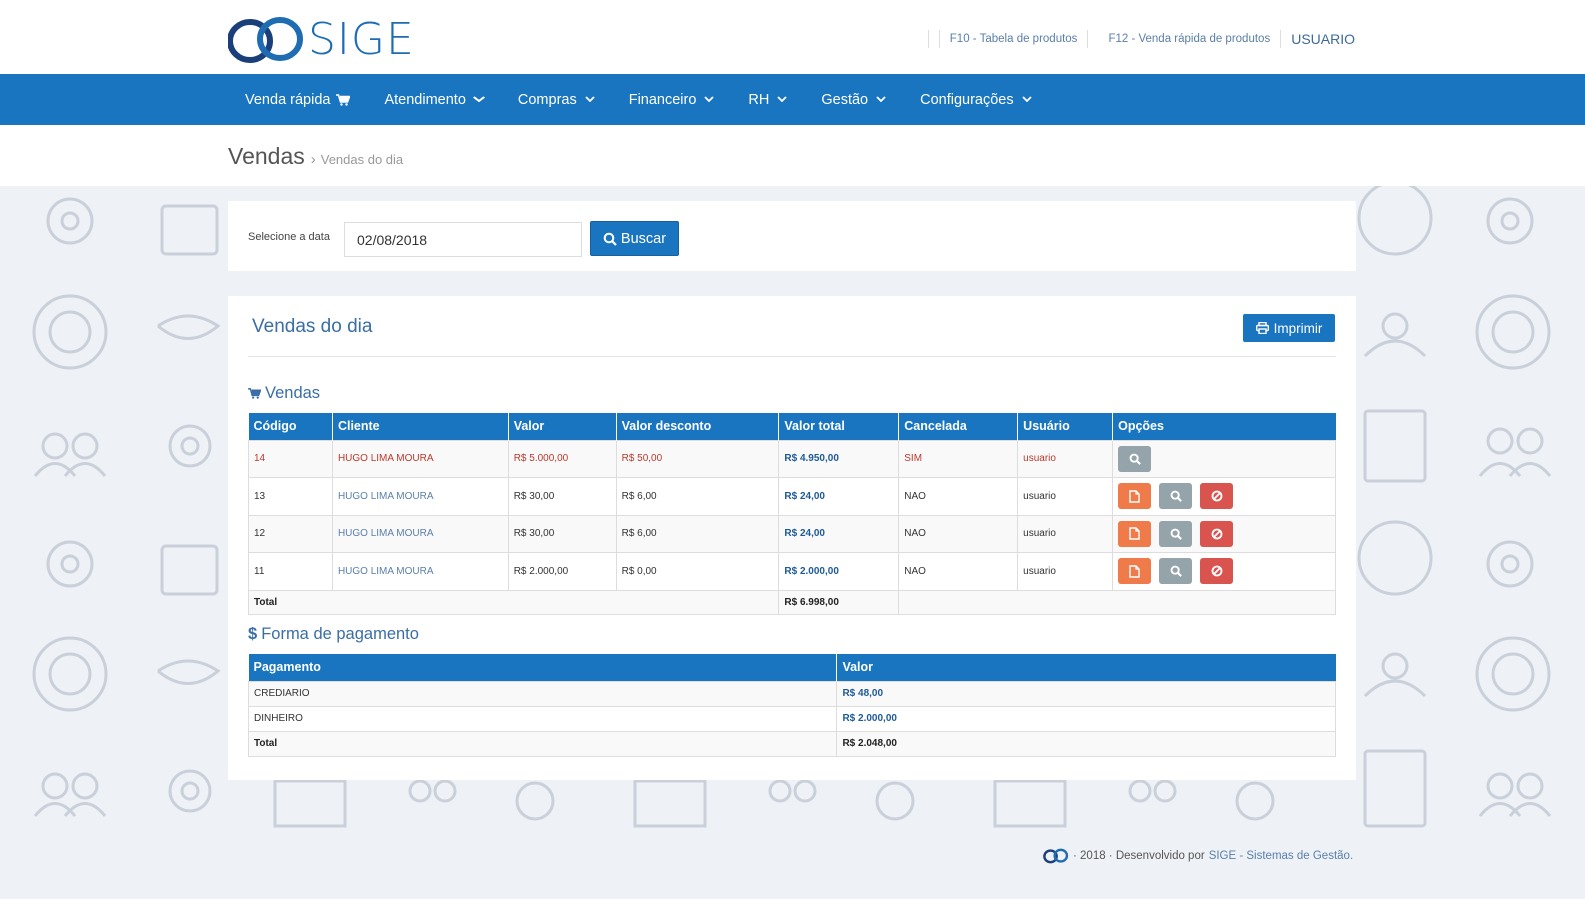  Describe the element at coordinates (967, 99) in the screenshot. I see `nav-label: Configurações` at that location.